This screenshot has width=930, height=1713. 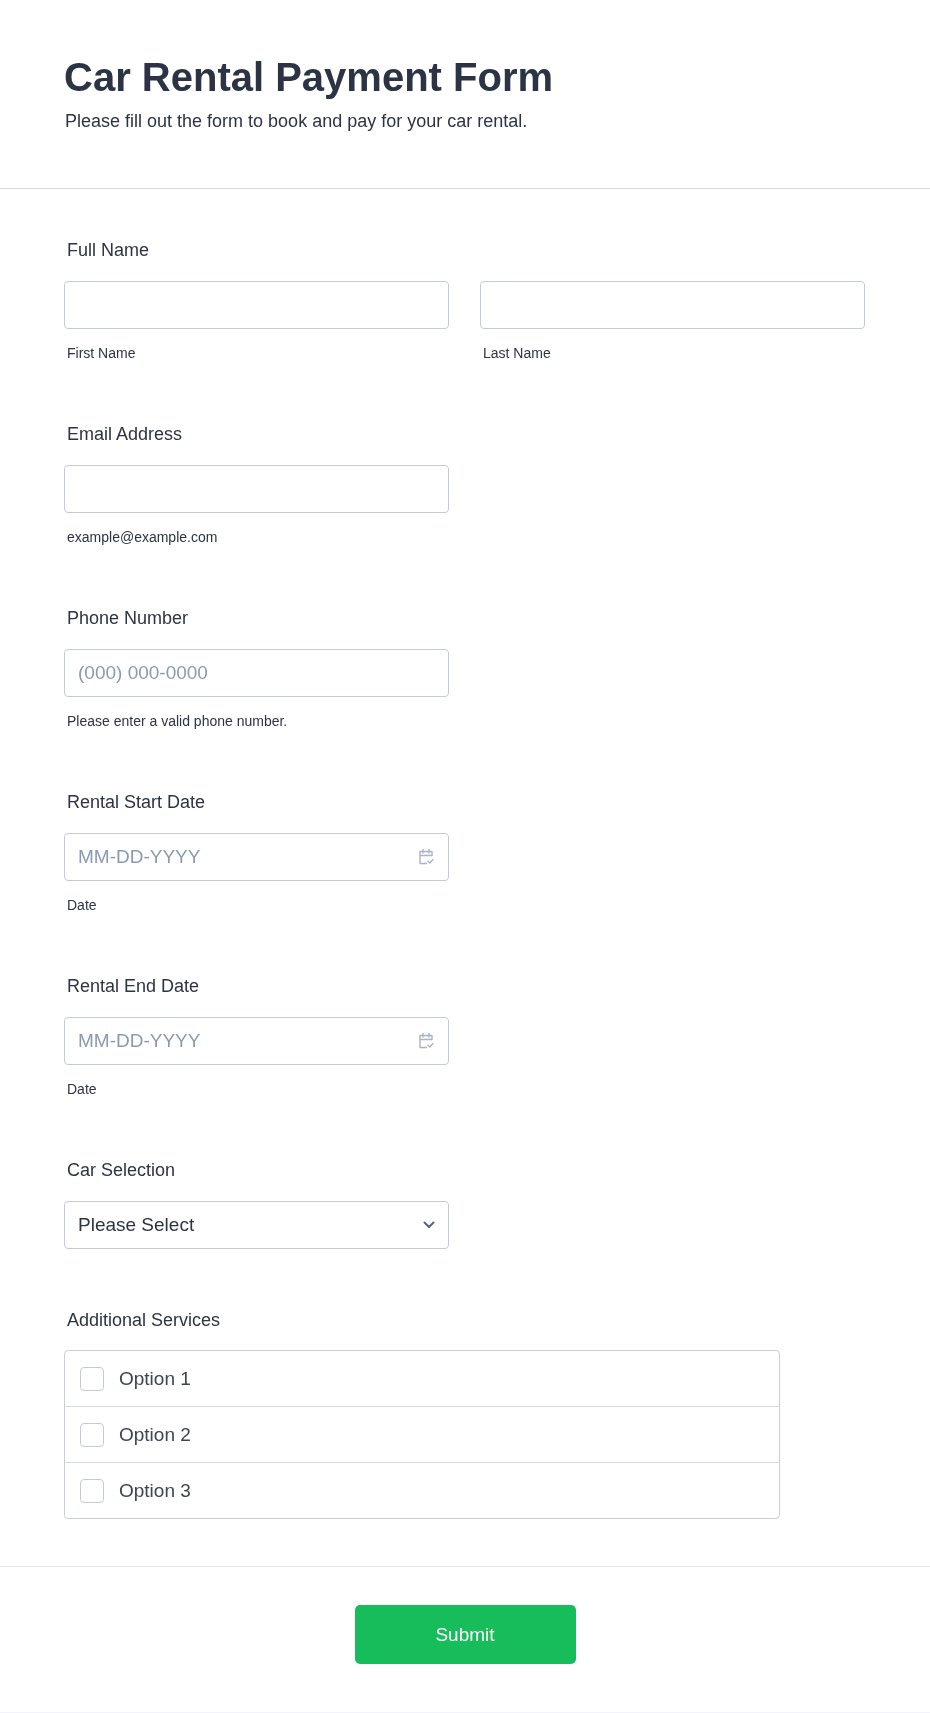 I want to click on text-field: (000) 000-0000, so click(x=256, y=673).